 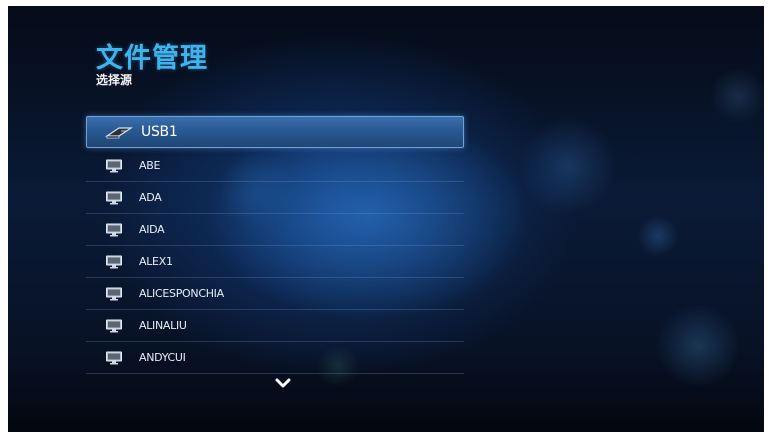 I want to click on list-item: ALEX1, so click(x=275, y=262).